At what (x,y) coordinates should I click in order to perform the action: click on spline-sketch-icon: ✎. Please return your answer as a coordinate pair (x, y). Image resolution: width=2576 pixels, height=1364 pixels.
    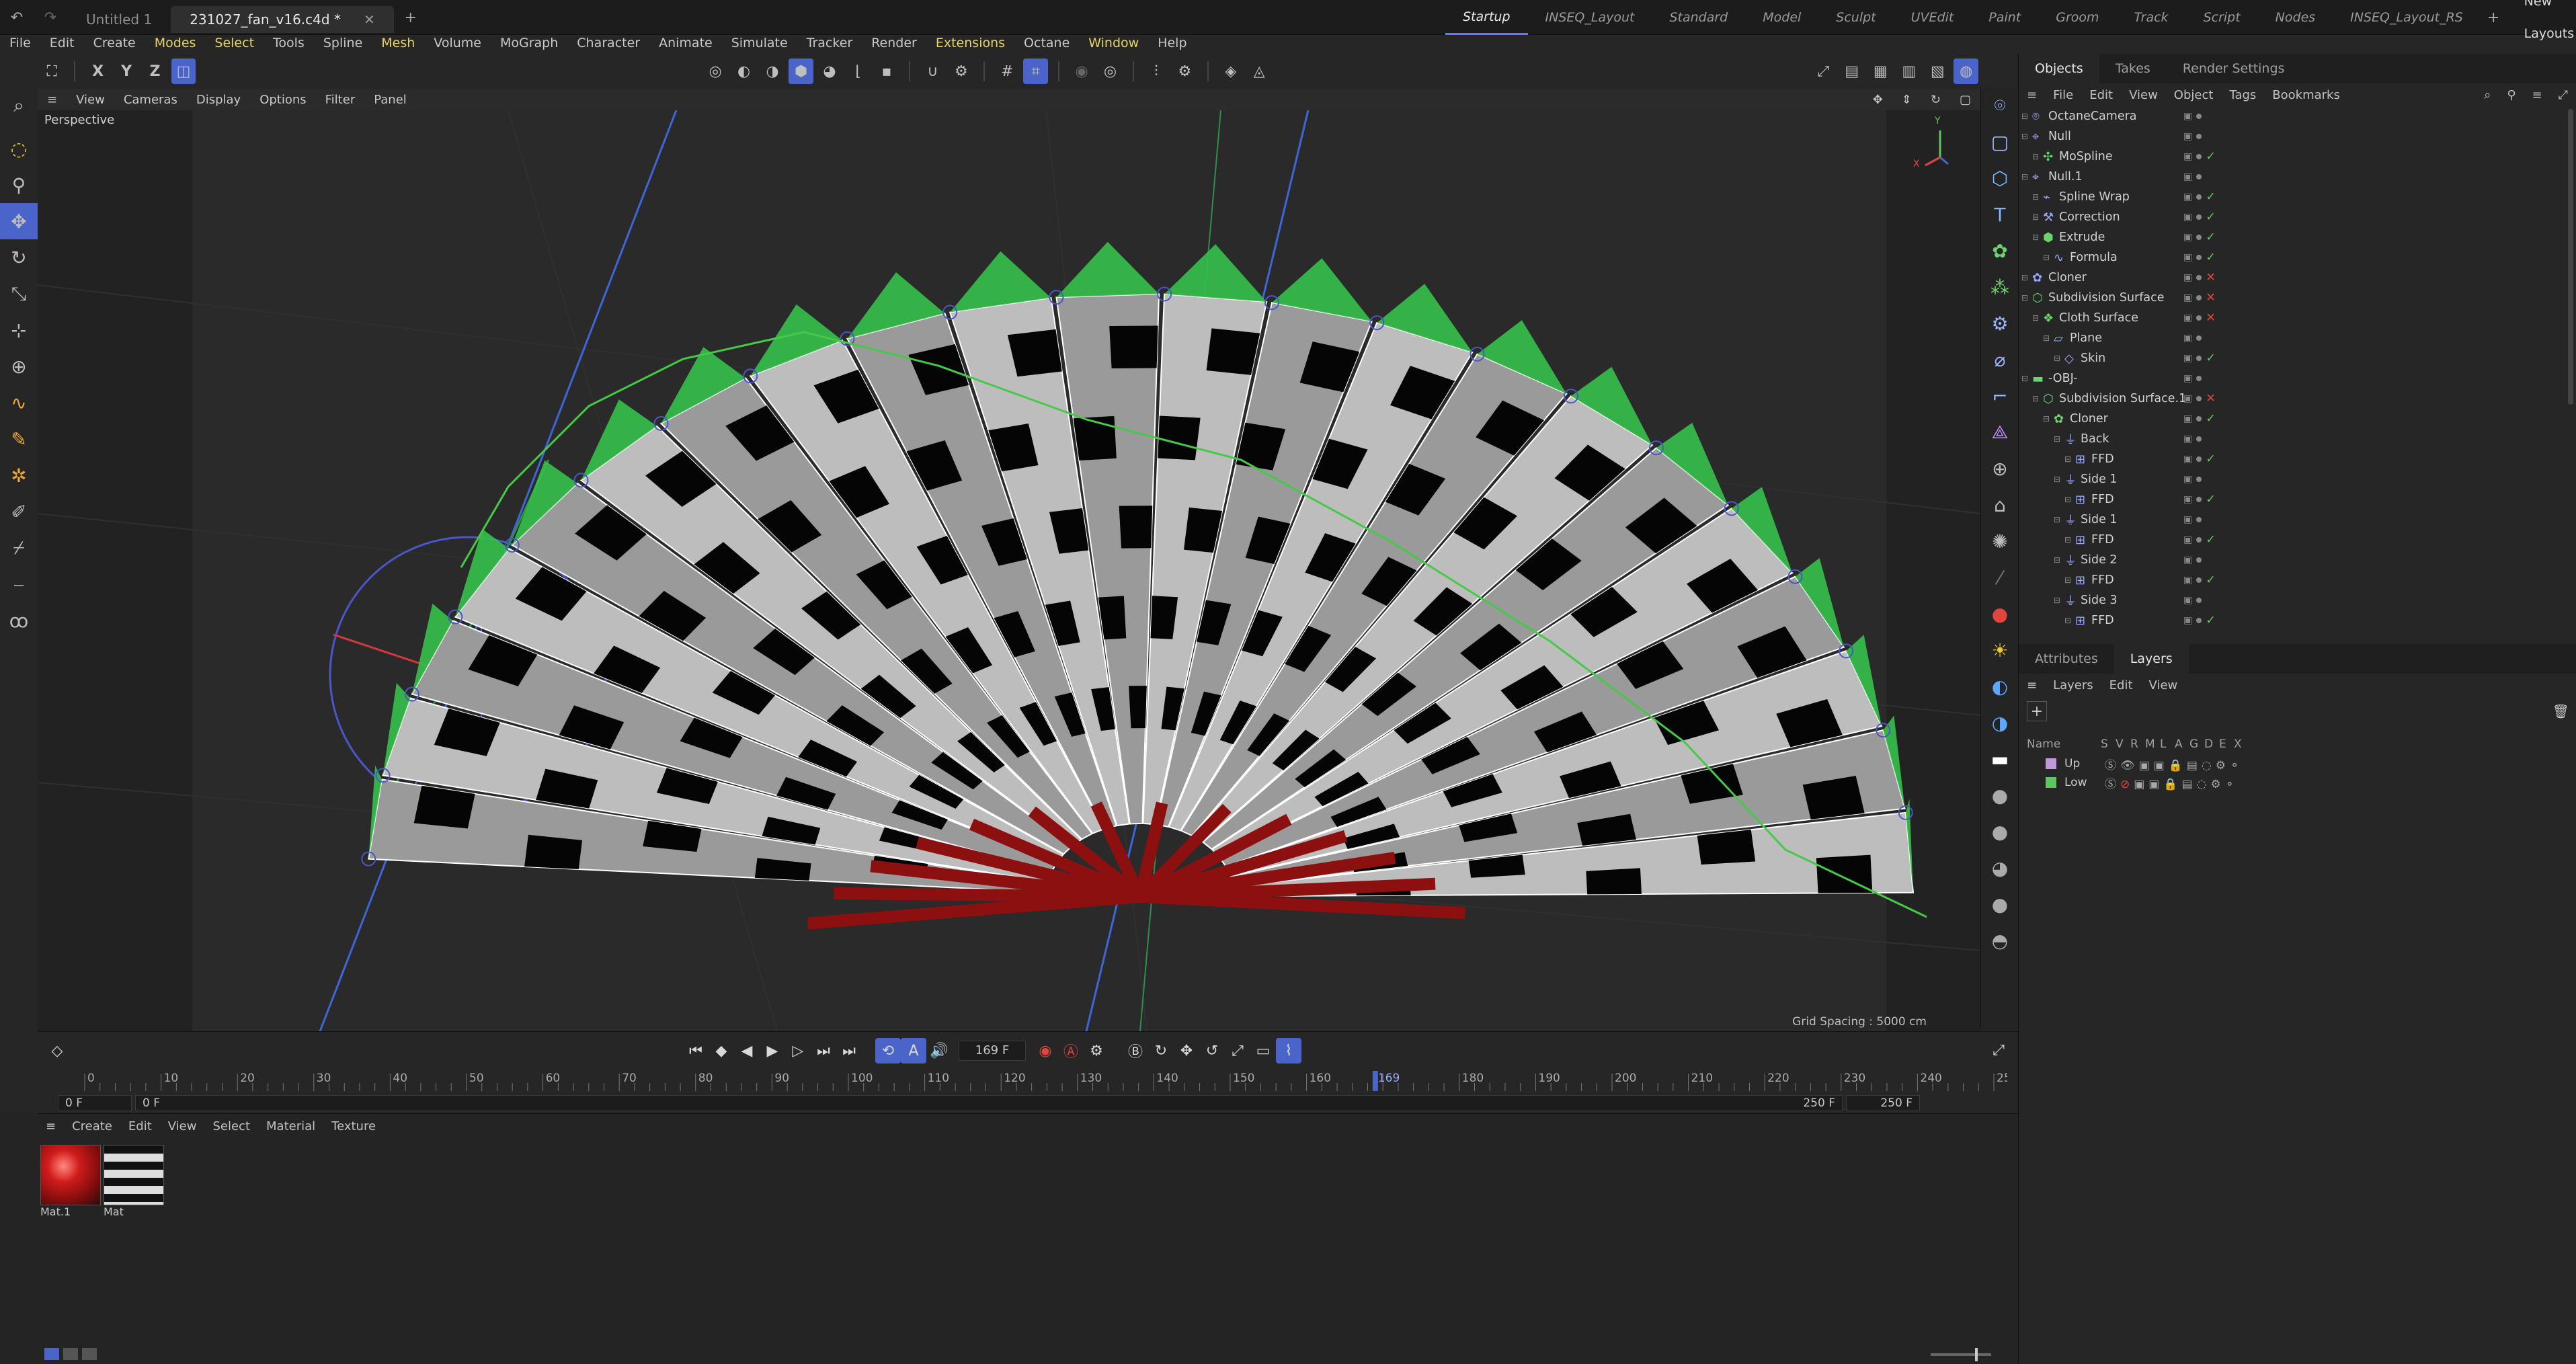
    Looking at the image, I should click on (19, 439).